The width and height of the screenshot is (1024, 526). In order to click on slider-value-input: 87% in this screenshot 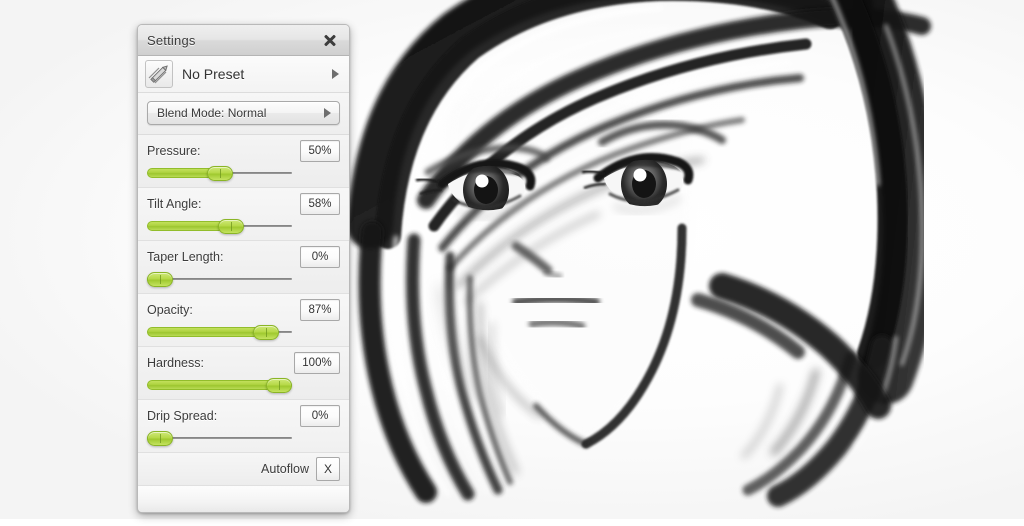, I will do `click(320, 310)`.